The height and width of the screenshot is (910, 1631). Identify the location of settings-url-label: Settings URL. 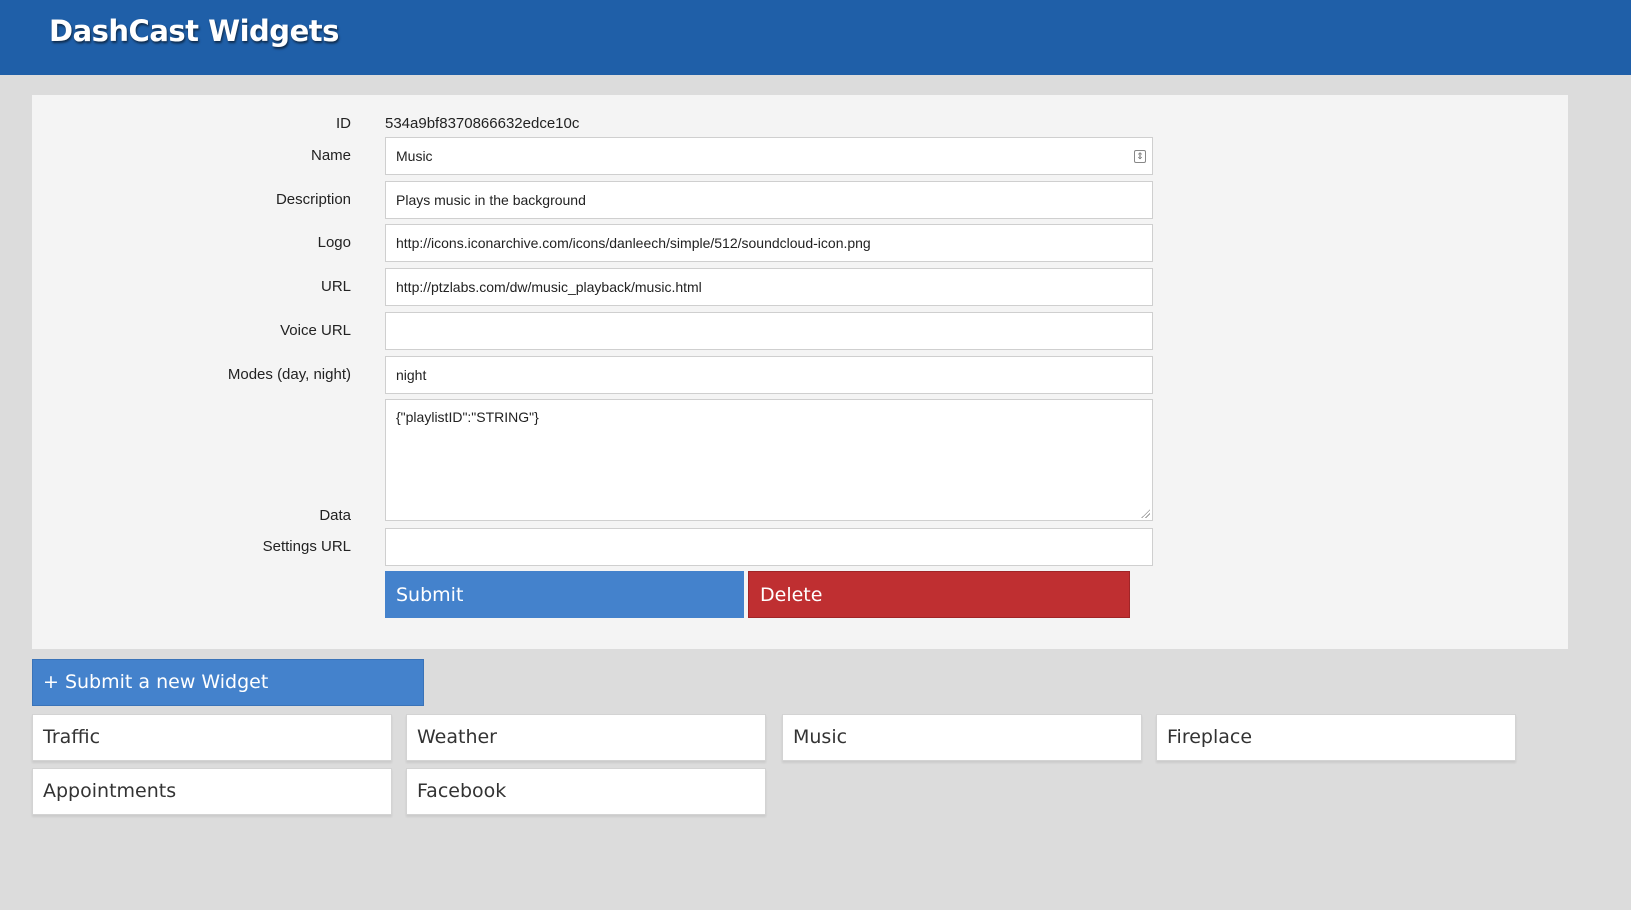
(306, 546).